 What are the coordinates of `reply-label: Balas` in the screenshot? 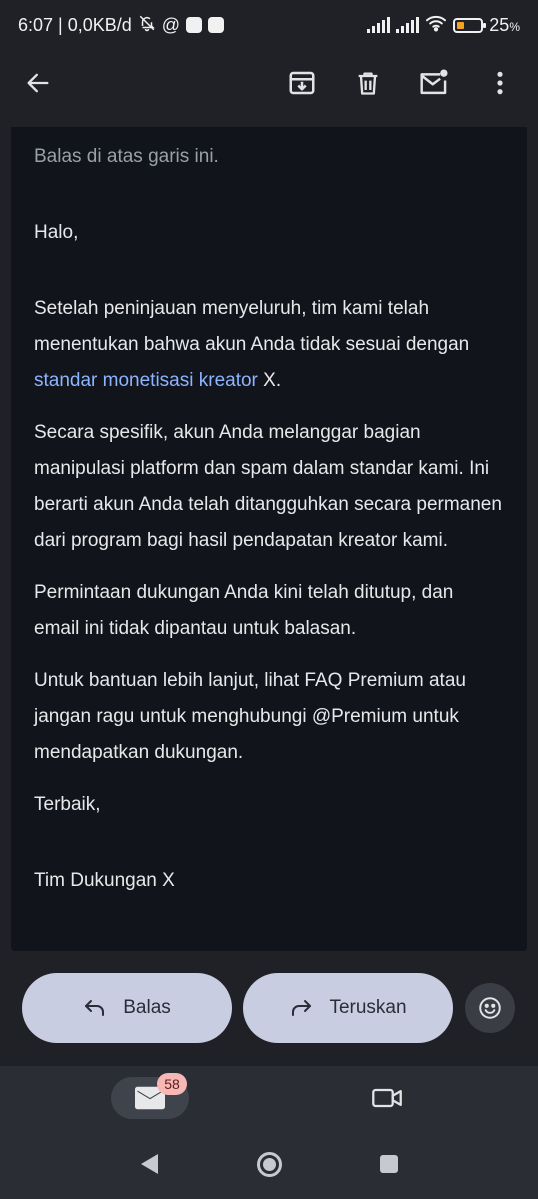 It's located at (147, 1007).